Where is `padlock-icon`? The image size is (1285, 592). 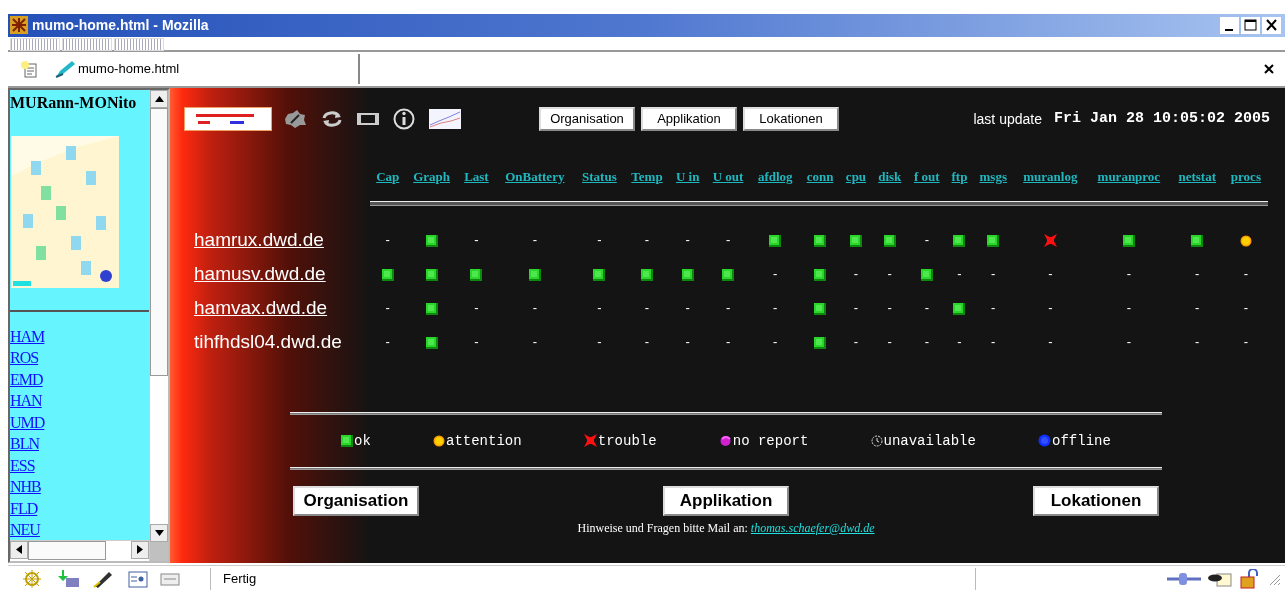
padlock-icon is located at coordinates (1250, 578).